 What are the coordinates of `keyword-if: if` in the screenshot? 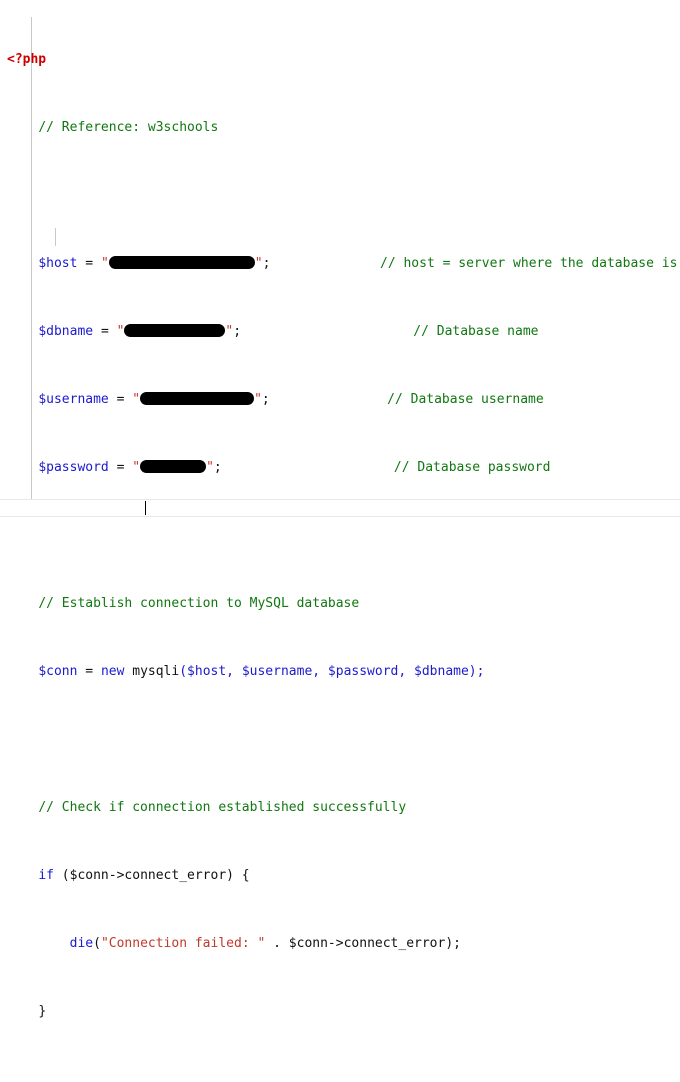 It's located at (46, 875).